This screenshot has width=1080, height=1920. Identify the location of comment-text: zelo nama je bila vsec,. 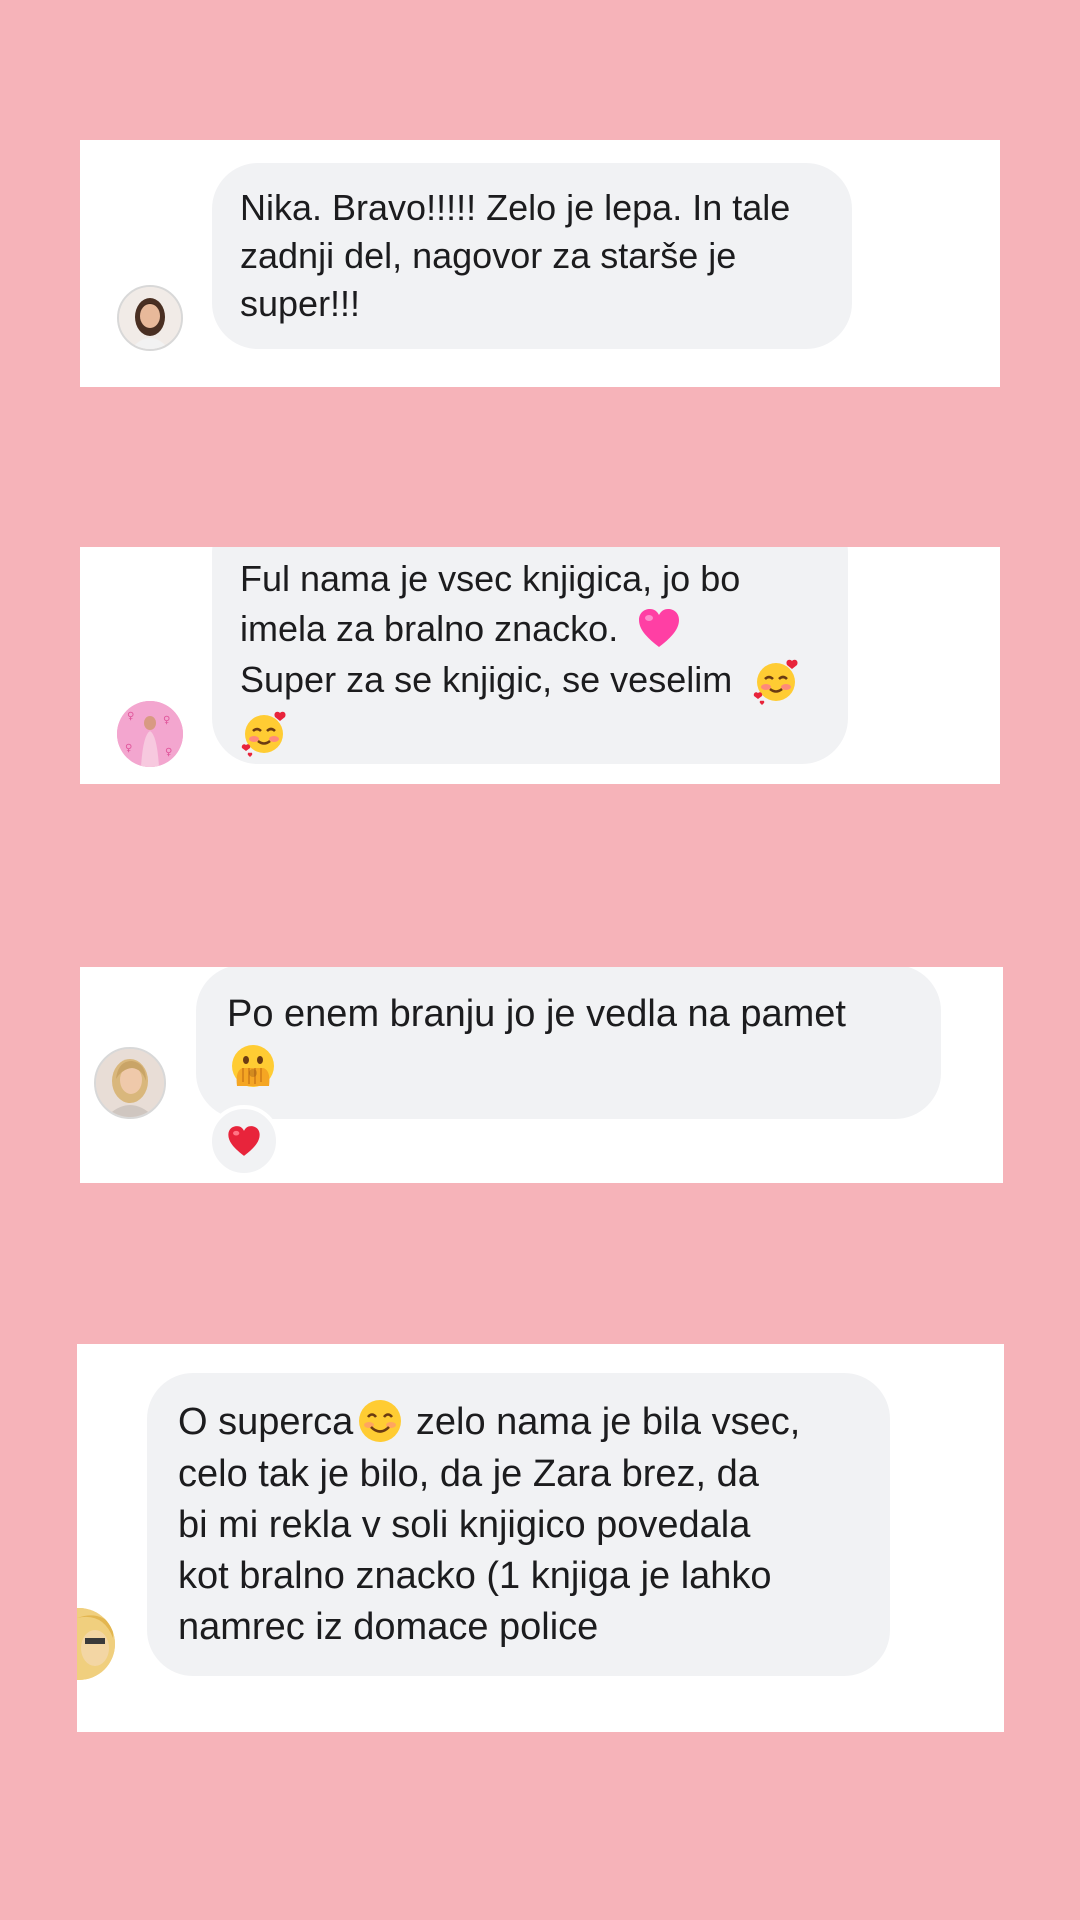
(603, 1422).